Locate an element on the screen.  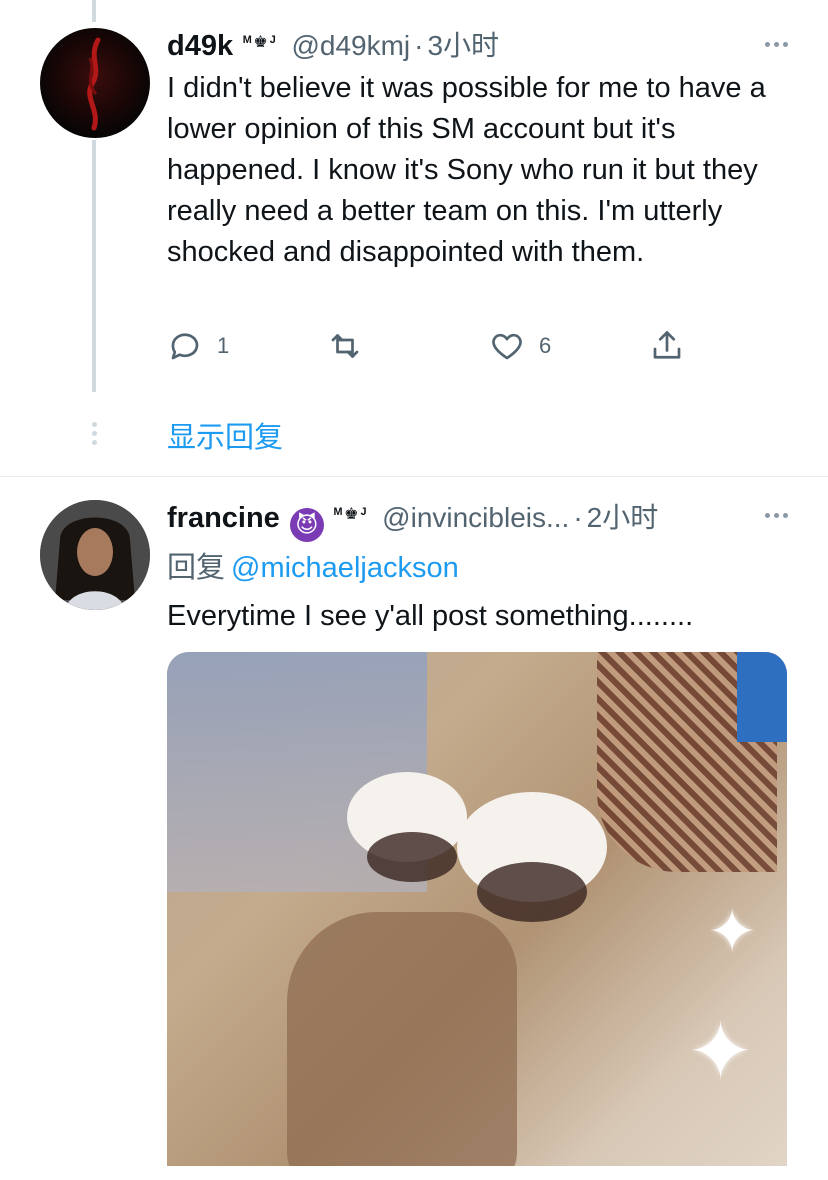
reply-prefix: 回复 is located at coordinates (196, 568).